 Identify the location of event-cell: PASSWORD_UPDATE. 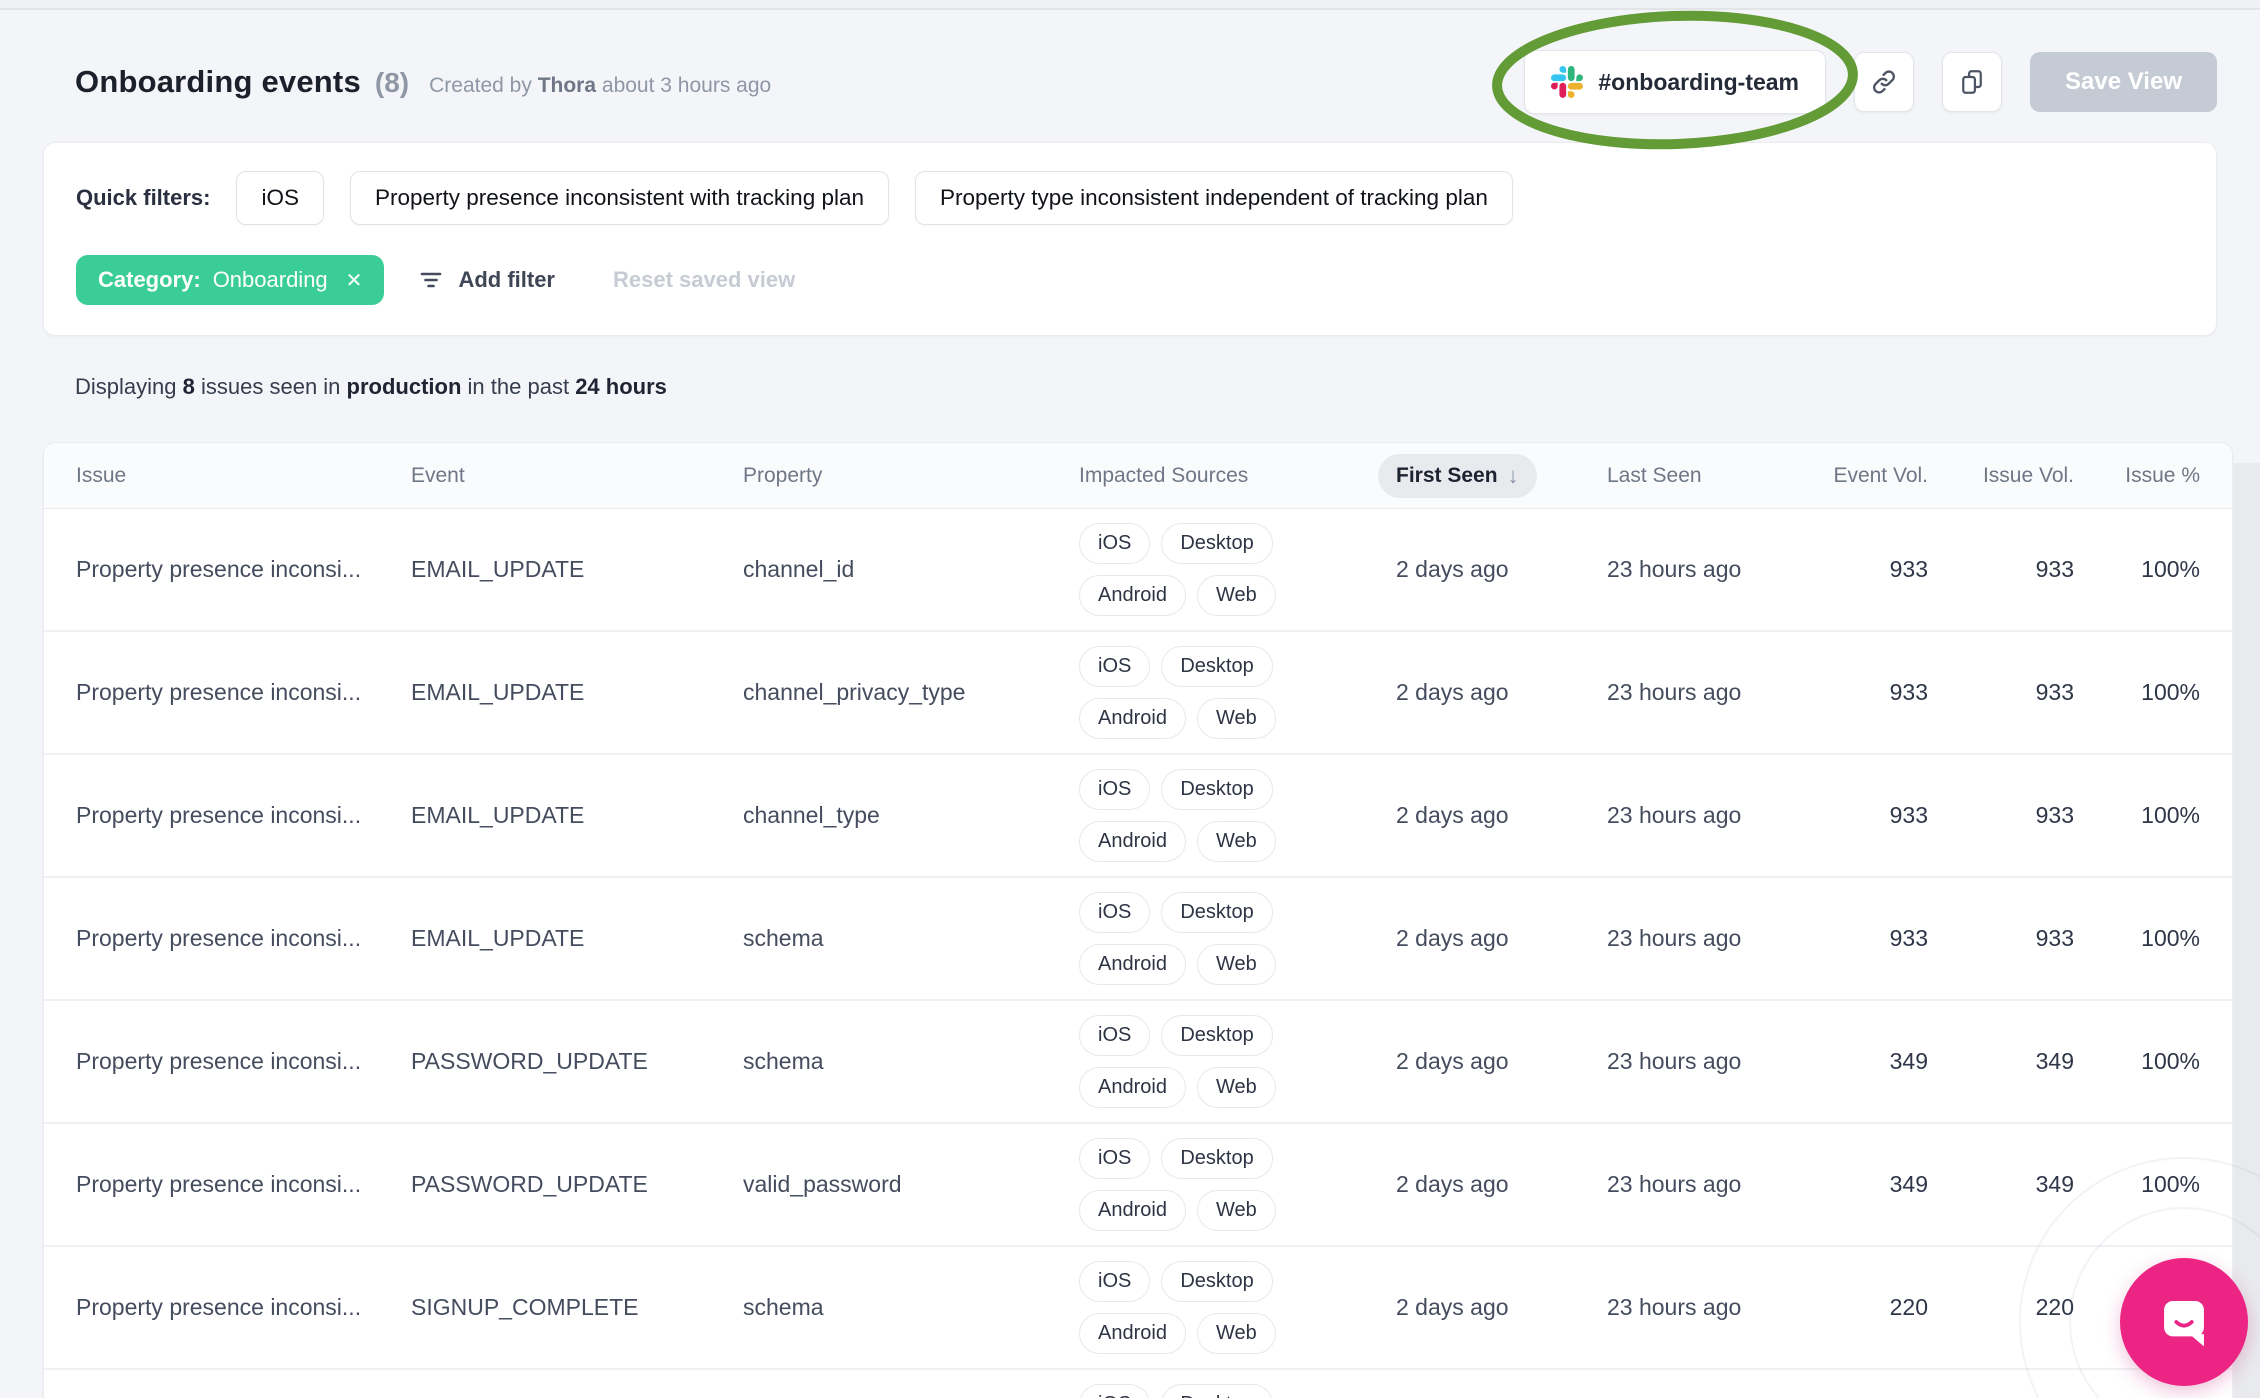
(529, 1061).